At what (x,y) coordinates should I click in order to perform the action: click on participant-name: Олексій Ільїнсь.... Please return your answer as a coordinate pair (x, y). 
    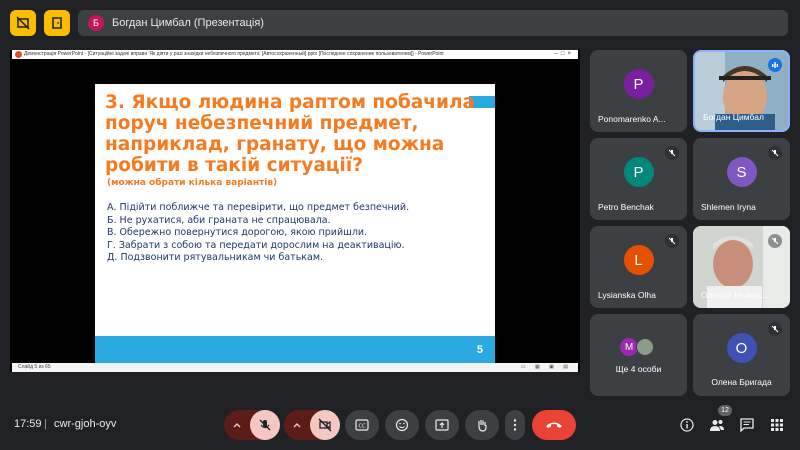
    Looking at the image, I should click on (735, 295).